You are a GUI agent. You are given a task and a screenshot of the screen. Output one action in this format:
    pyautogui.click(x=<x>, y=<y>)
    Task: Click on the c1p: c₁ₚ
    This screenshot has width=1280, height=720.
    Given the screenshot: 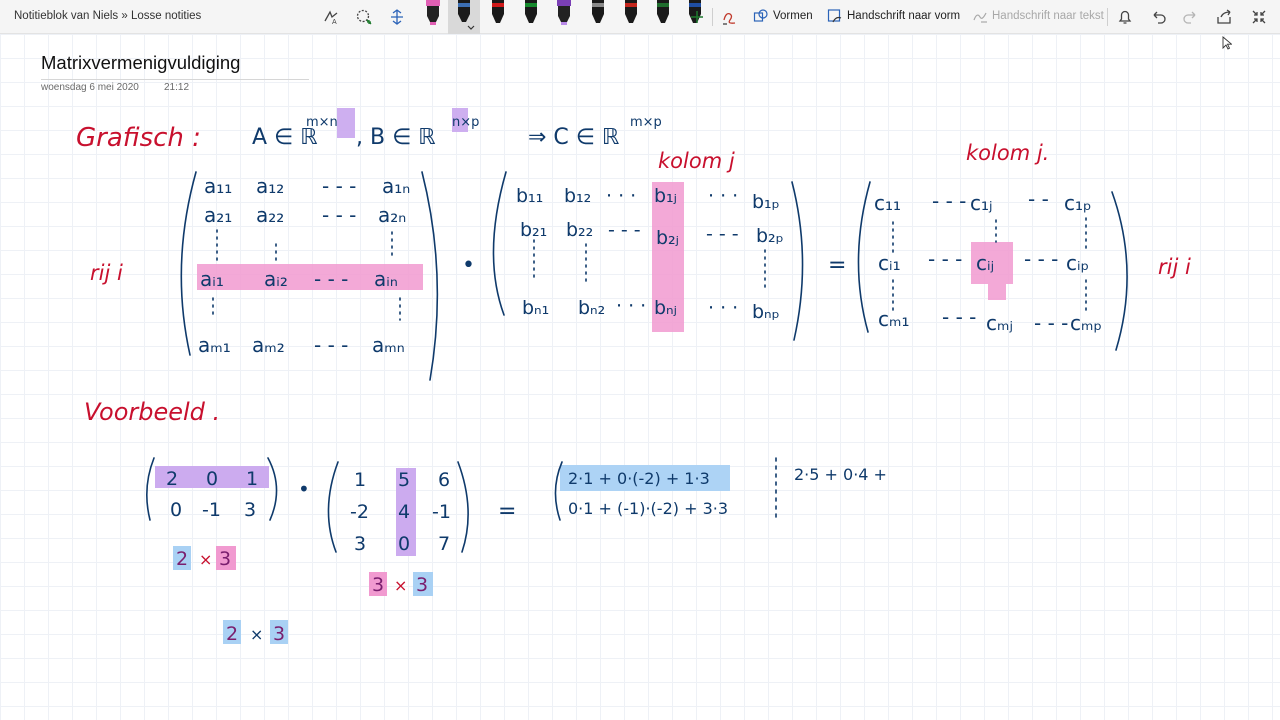 What is the action you would take?
    pyautogui.click(x=1078, y=203)
    